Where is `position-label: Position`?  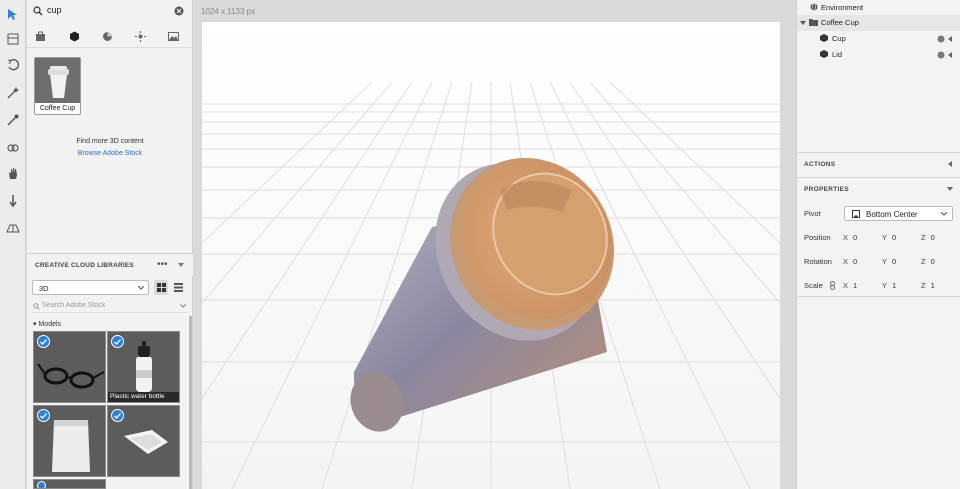 position-label: Position is located at coordinates (817, 237).